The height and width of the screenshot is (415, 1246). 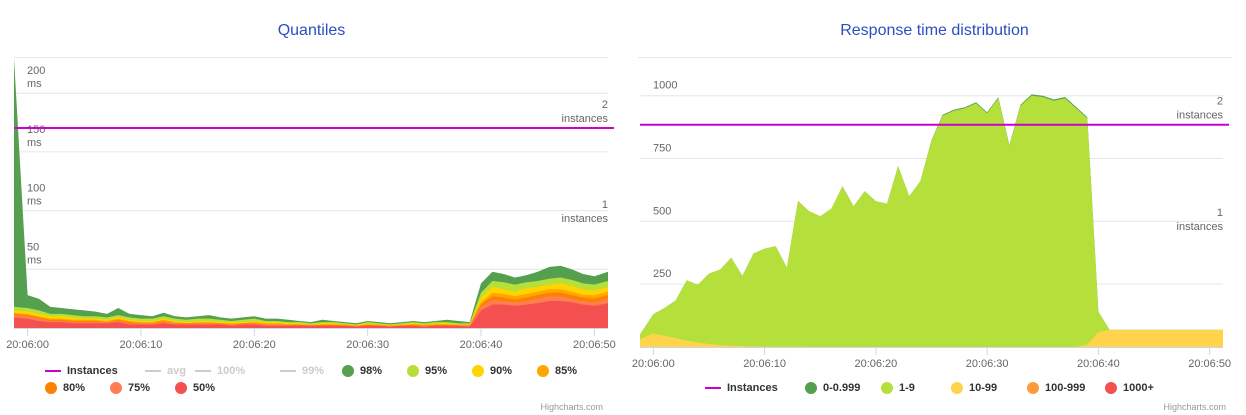 I want to click on legend-item-80-: 80%, so click(x=65, y=388).